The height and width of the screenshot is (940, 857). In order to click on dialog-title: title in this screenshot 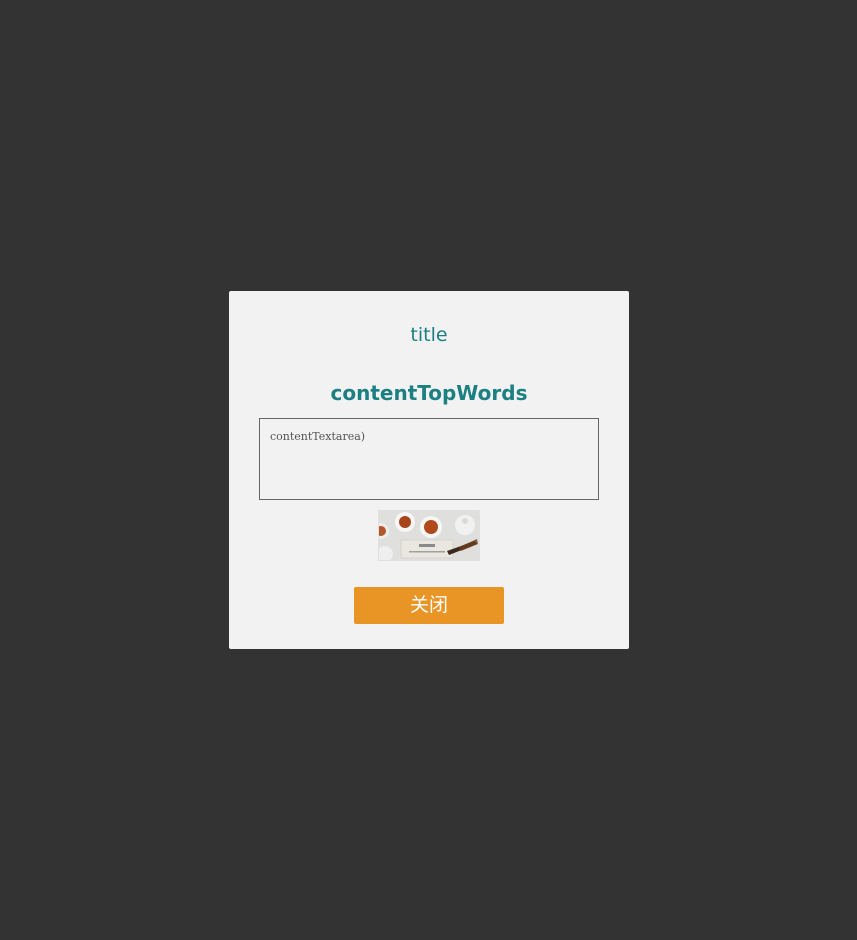, I will do `click(429, 335)`.